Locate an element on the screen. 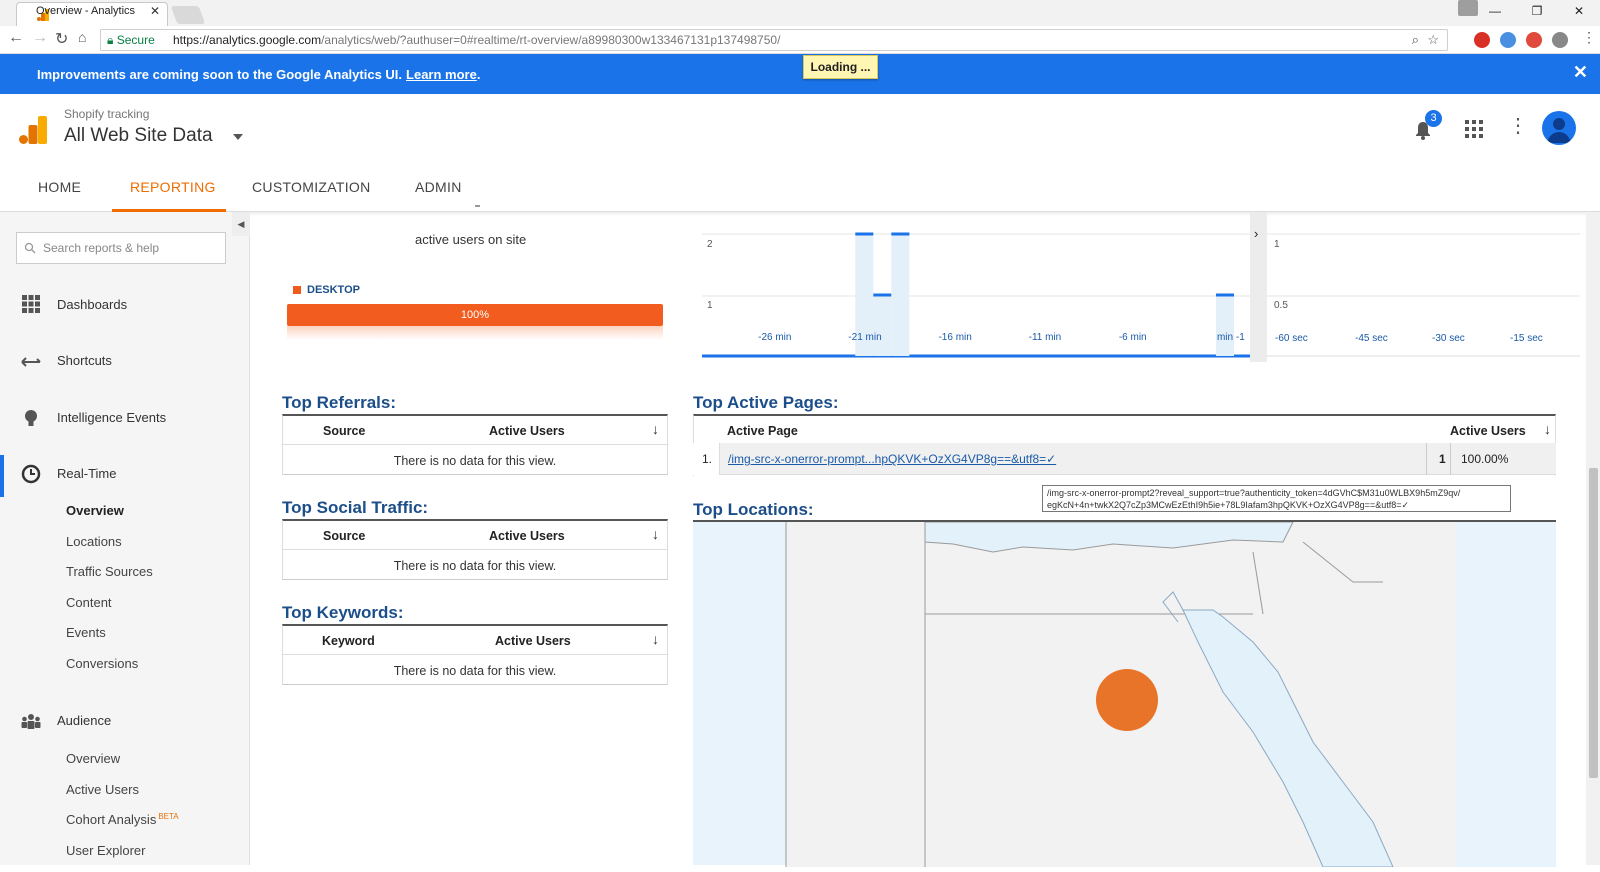 The width and height of the screenshot is (1600, 872). sidebar-item-rt-conversions: Conversions is located at coordinates (102, 663).